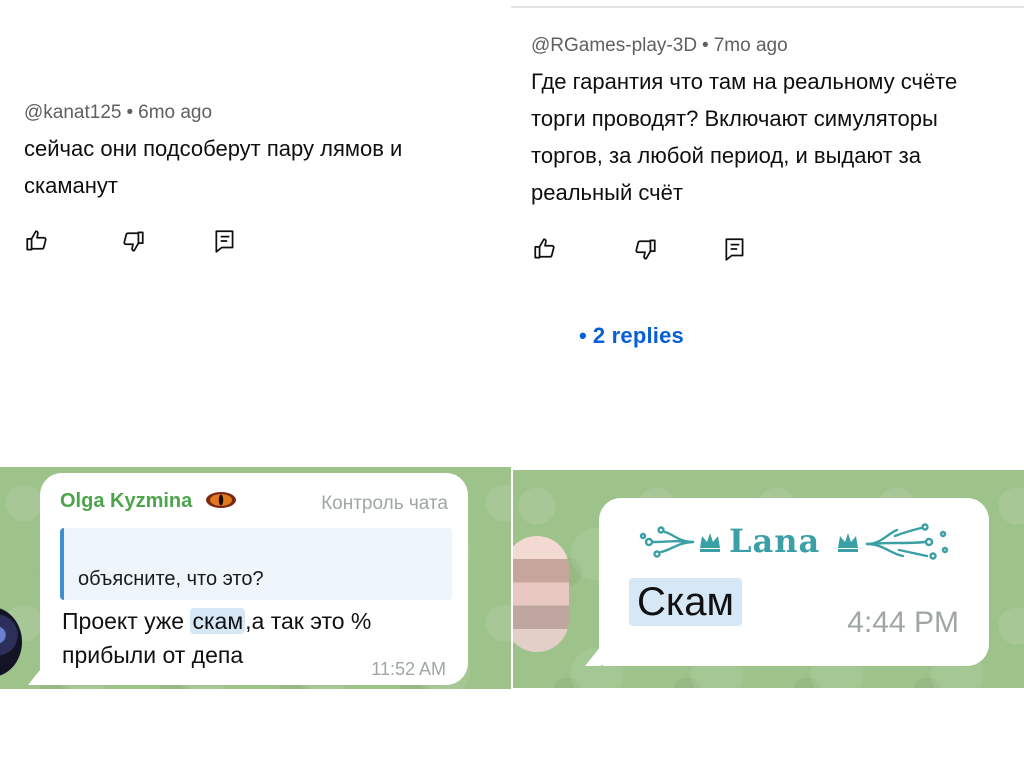  What do you see at coordinates (726, 155) in the screenshot?
I see `comment-text-line: торгов, за любой период, и выдают за` at bounding box center [726, 155].